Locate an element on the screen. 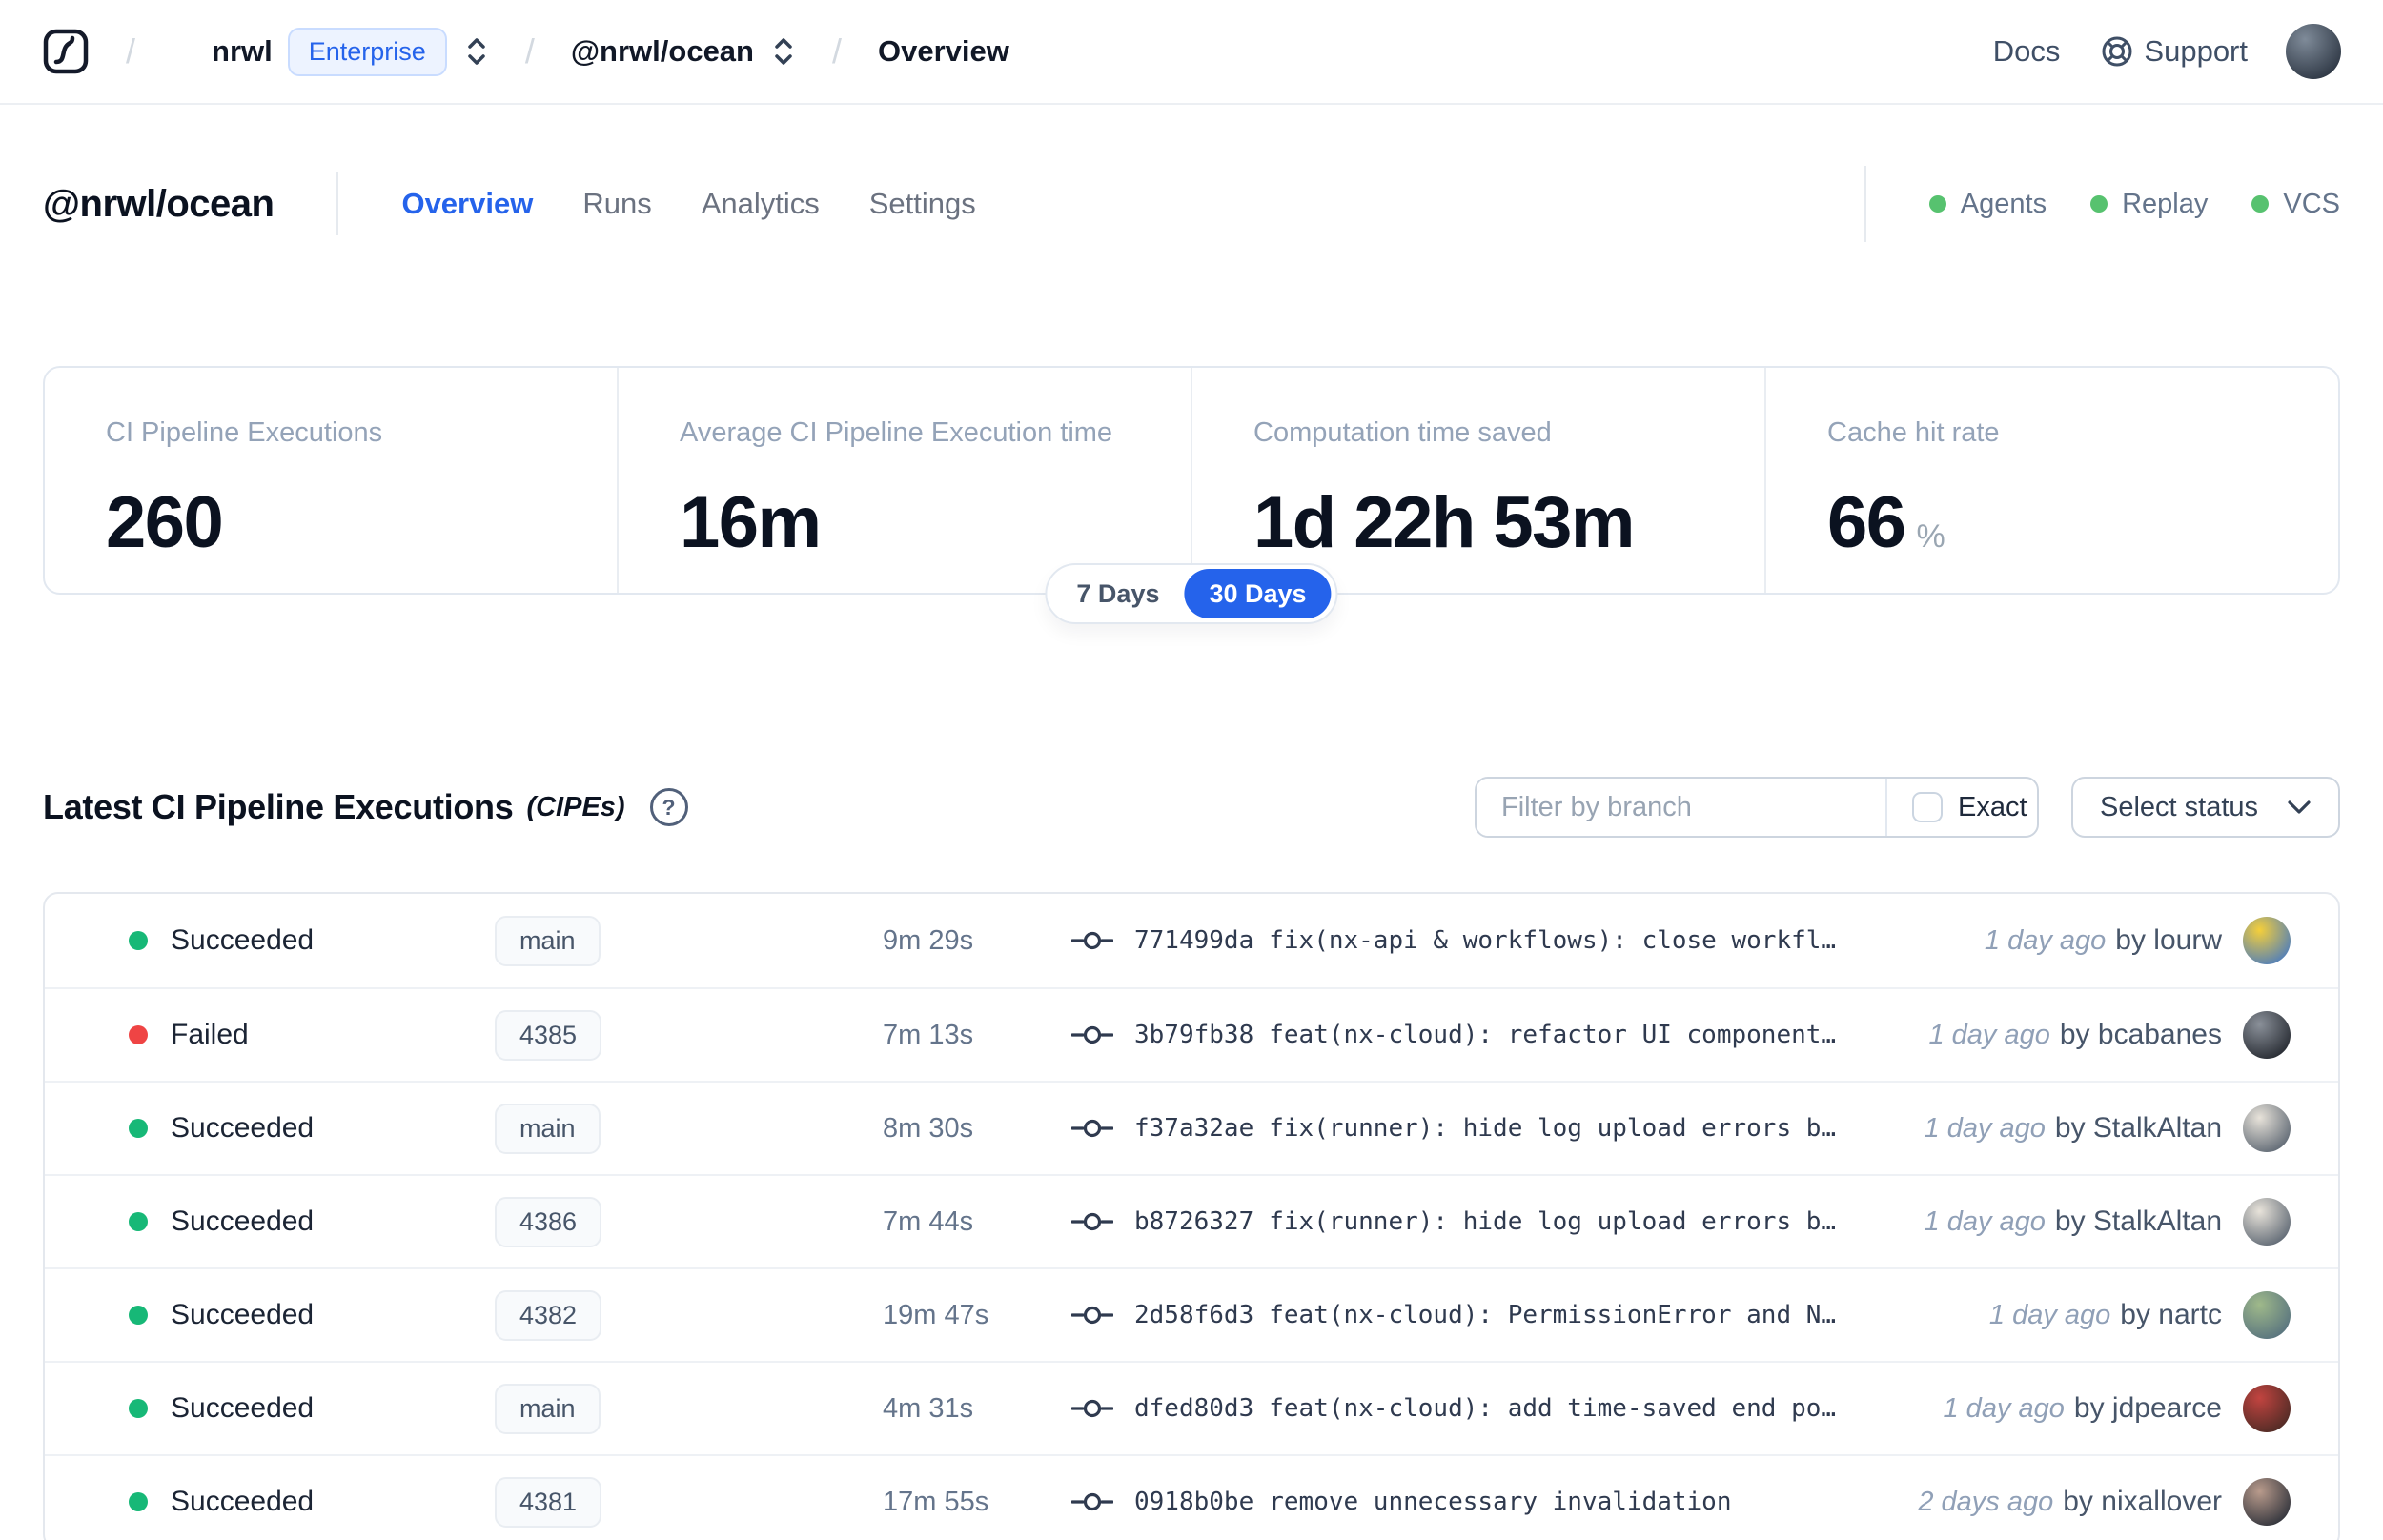  service-replay: Replay is located at coordinates (2149, 204).